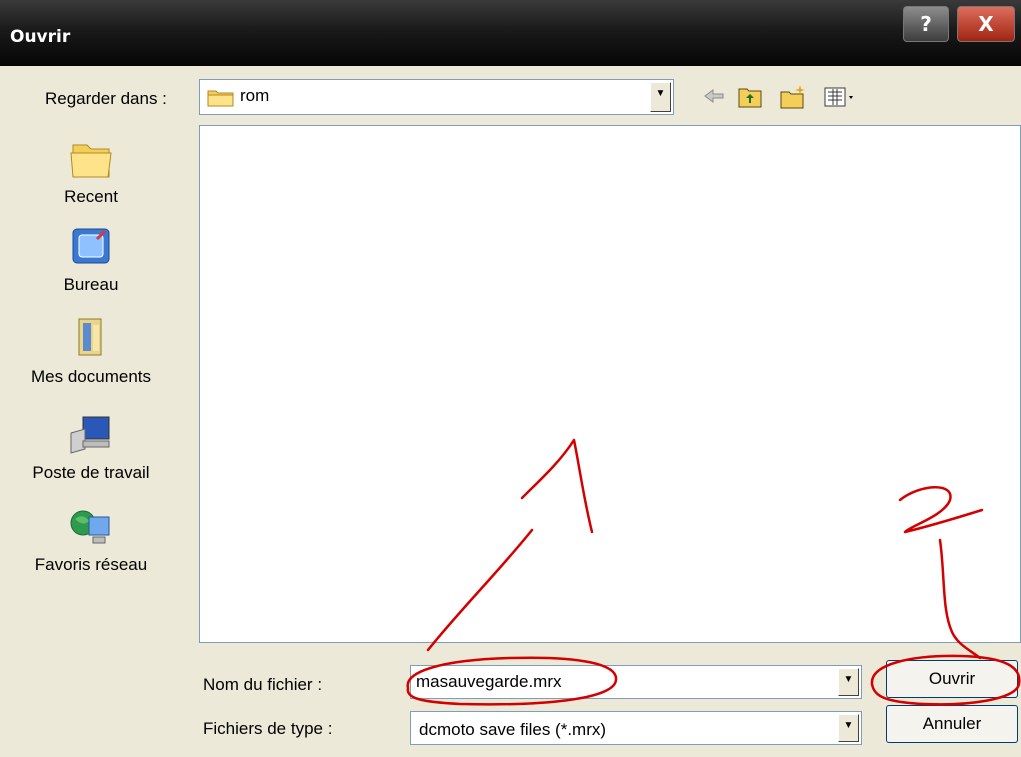 The height and width of the screenshot is (757, 1021). What do you see at coordinates (714, 96) in the screenshot?
I see `back-arrow-icon` at bounding box center [714, 96].